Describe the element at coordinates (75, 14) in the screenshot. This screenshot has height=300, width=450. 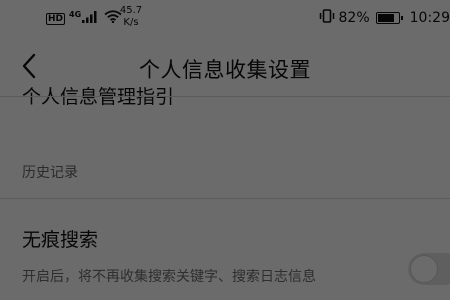
I see `network-type: 4G` at that location.